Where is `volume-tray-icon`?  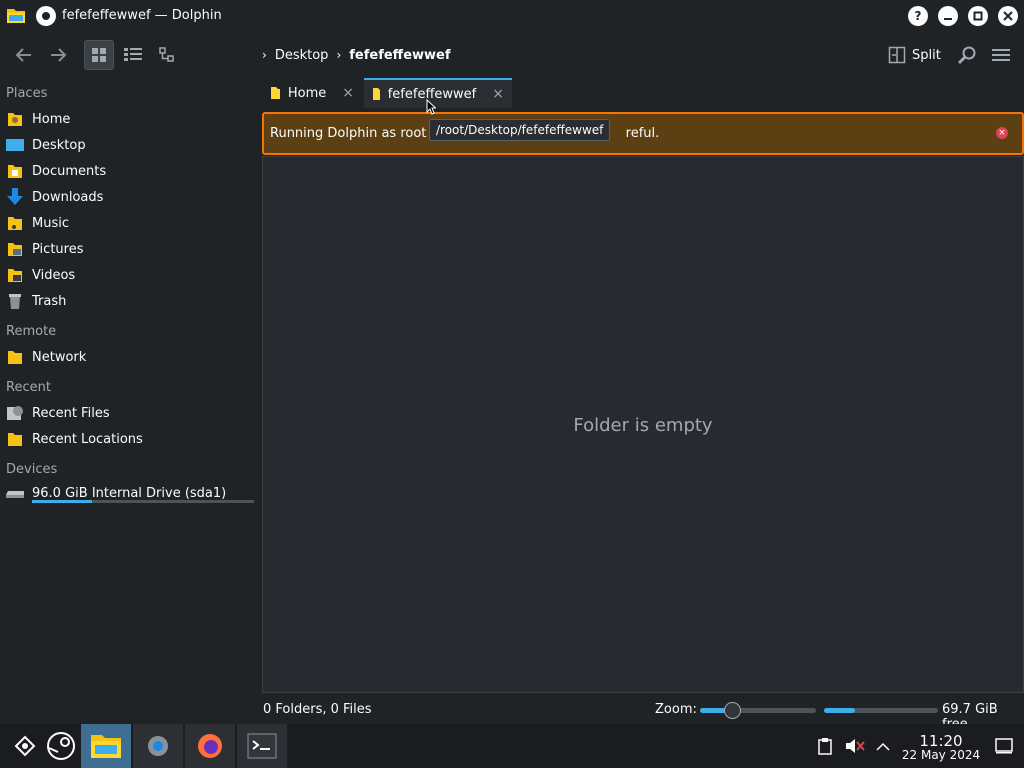 volume-tray-icon is located at coordinates (855, 746).